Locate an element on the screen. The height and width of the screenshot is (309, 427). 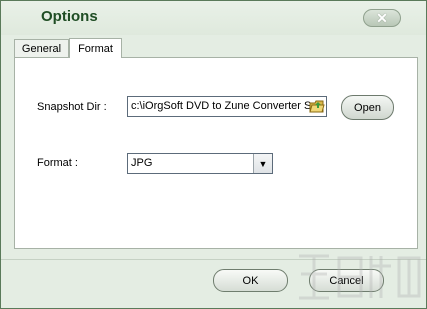
title-bar: Options ✕ is located at coordinates (213, 18).